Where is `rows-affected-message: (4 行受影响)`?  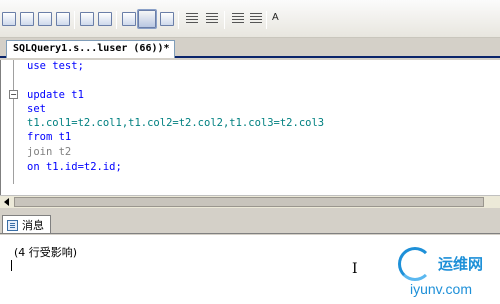 rows-affected-message: (4 行受影响) is located at coordinates (46, 252).